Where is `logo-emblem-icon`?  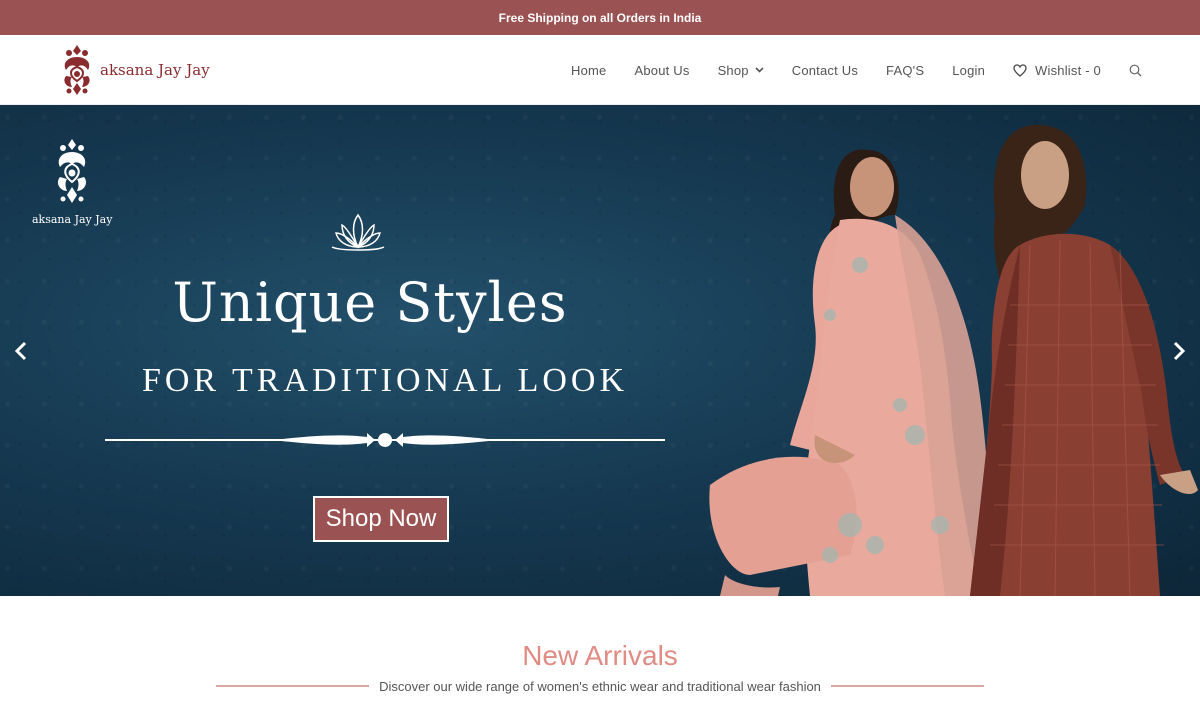
logo-emblem-icon is located at coordinates (77, 70).